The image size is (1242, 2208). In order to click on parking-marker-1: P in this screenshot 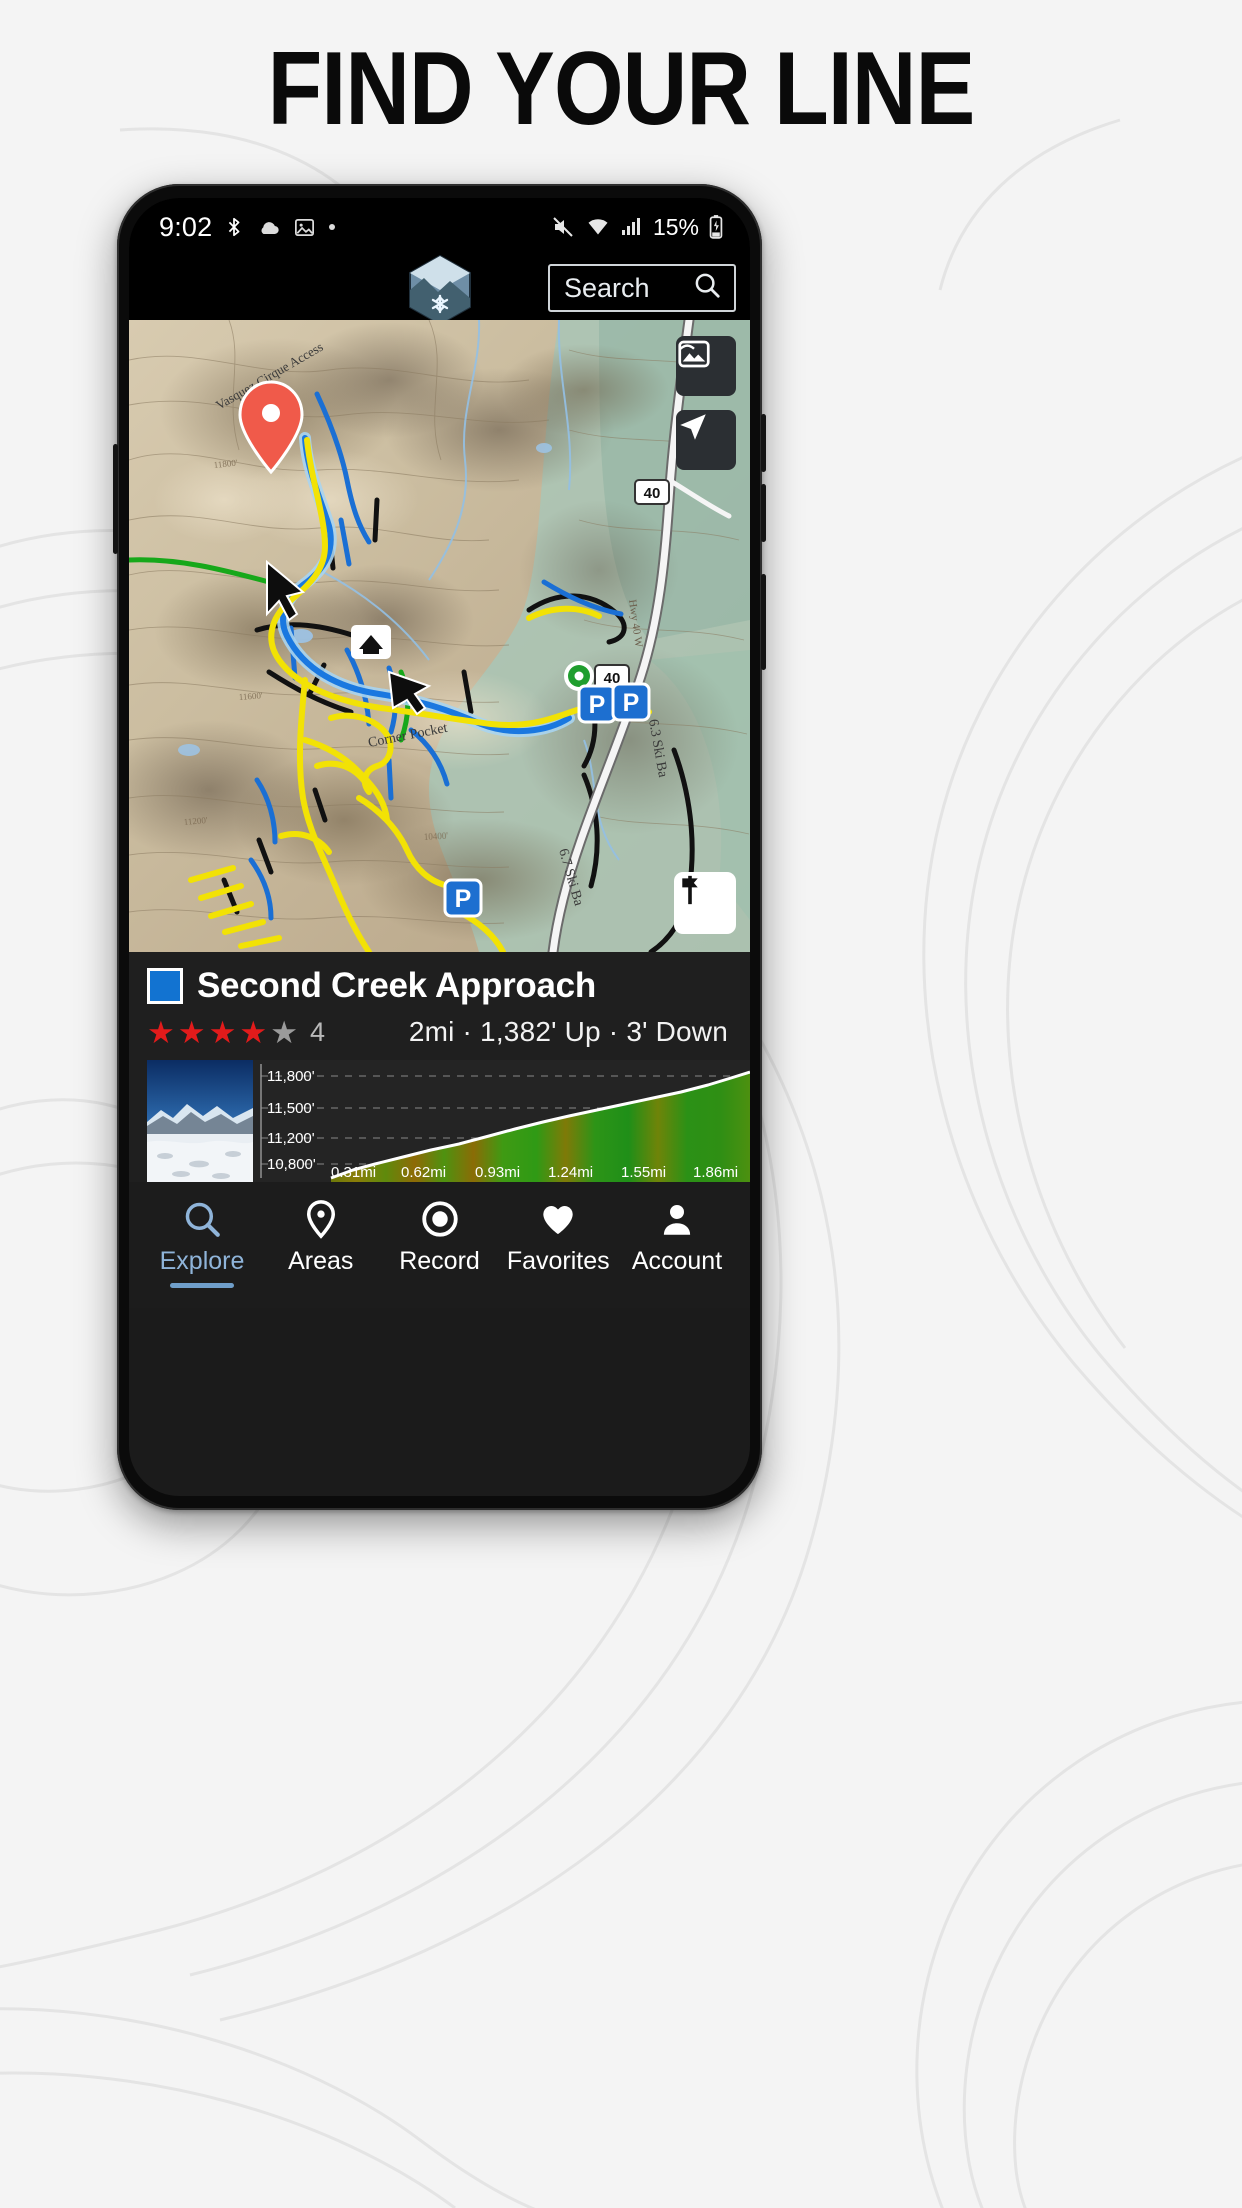, I will do `click(597, 704)`.